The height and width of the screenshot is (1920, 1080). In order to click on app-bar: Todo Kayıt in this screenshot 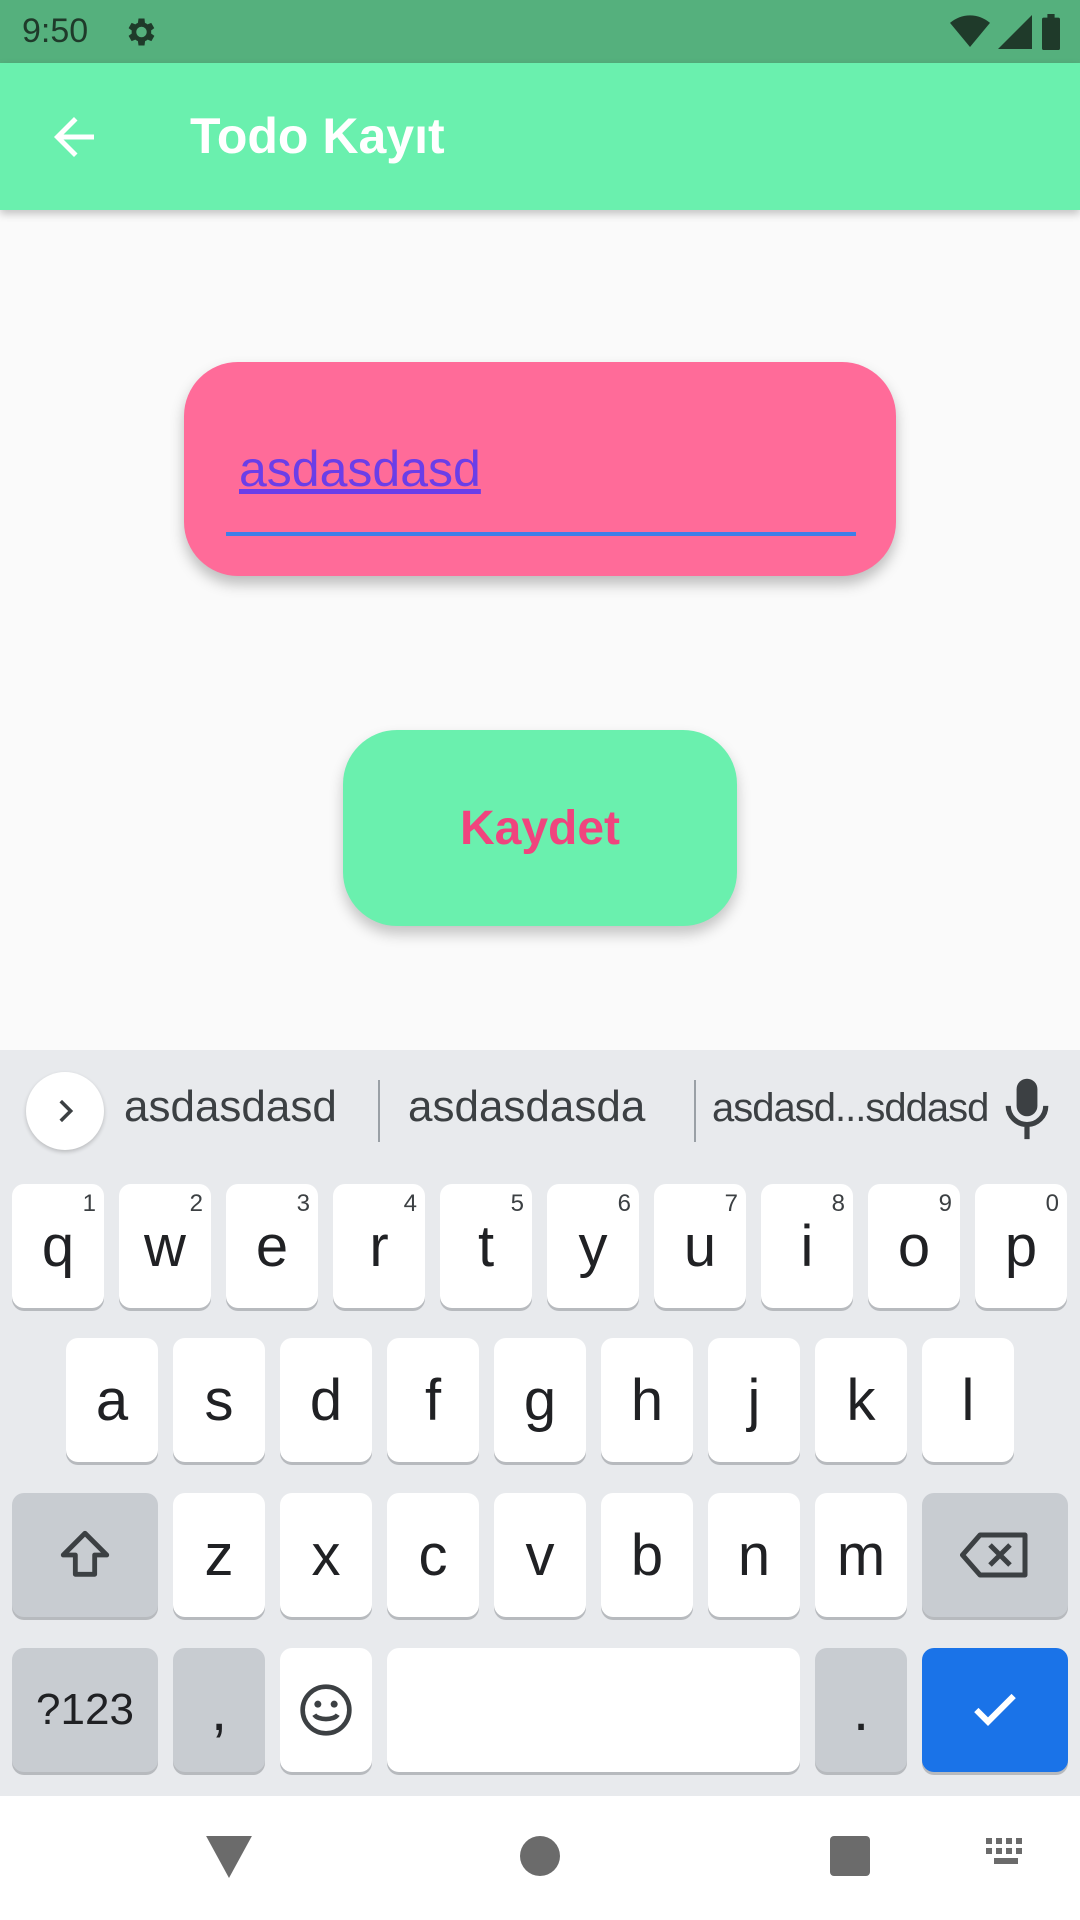, I will do `click(540, 136)`.